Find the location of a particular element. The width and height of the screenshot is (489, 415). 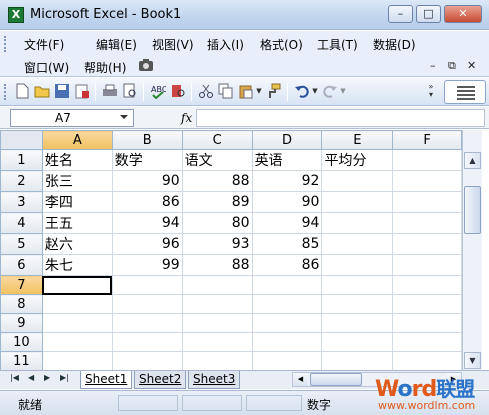

cell-d11 is located at coordinates (287, 360).